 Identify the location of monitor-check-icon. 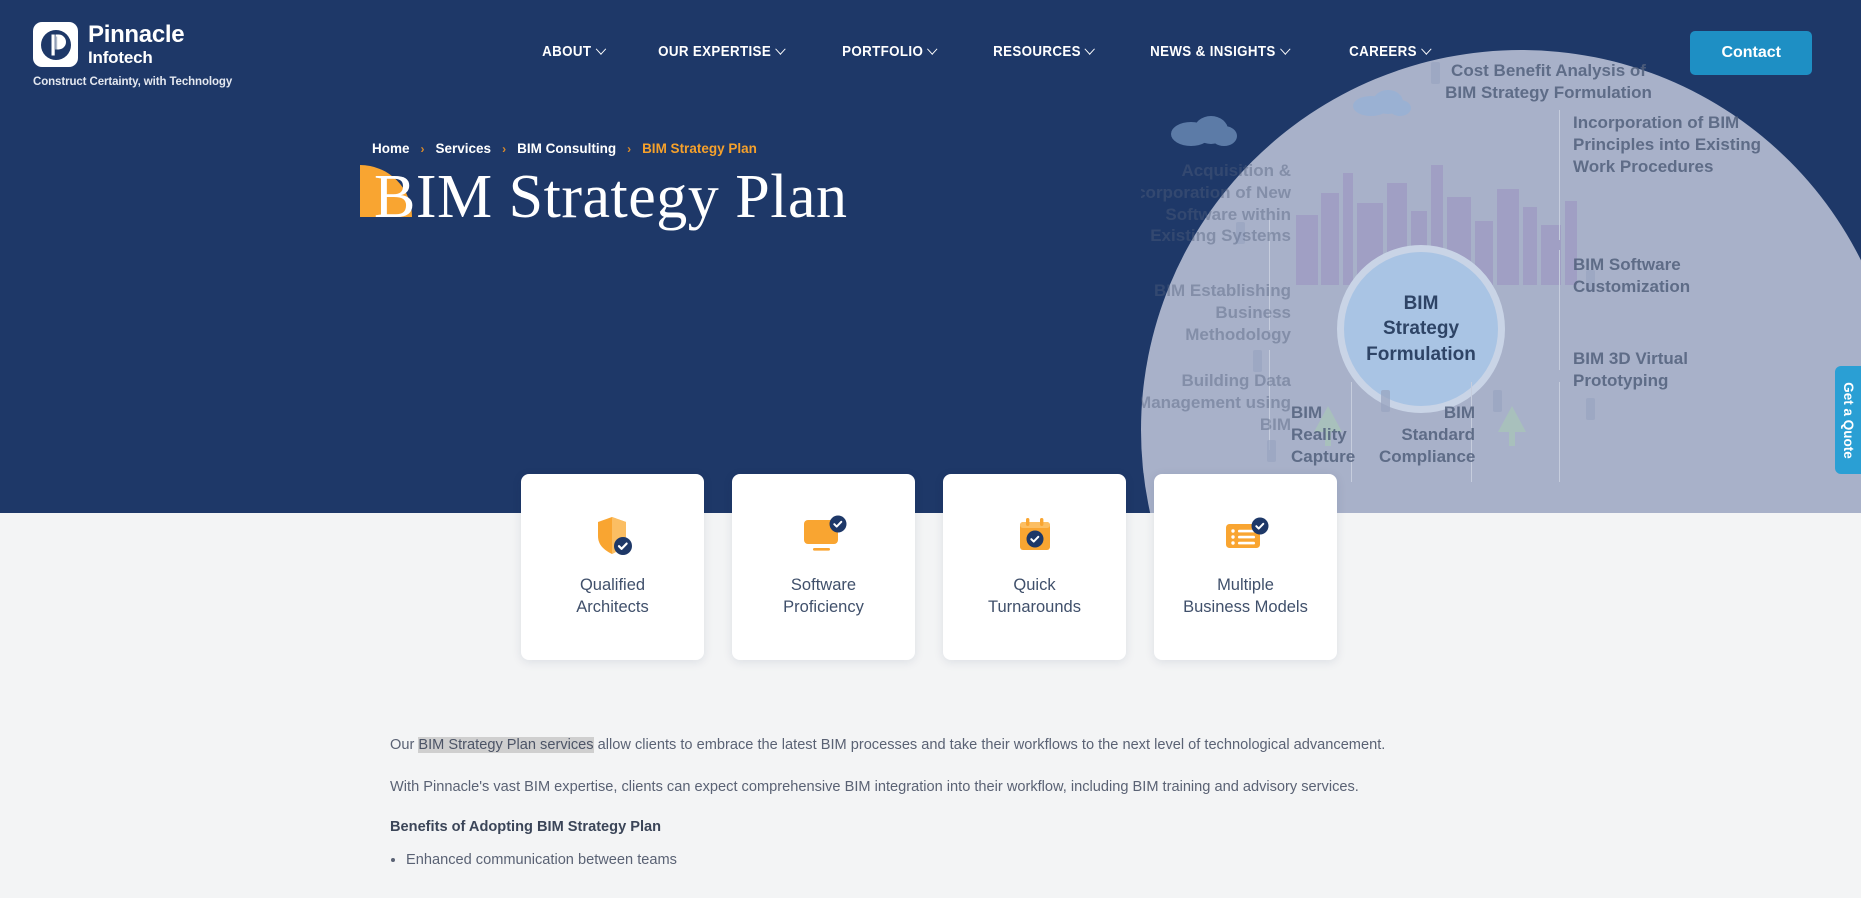
(824, 536).